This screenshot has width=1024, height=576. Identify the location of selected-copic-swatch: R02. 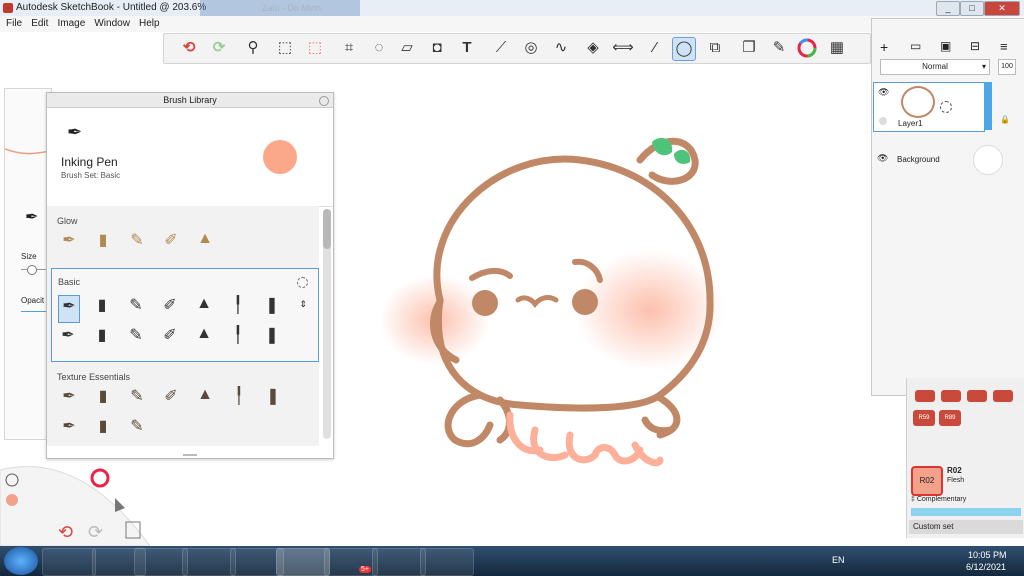
(927, 481).